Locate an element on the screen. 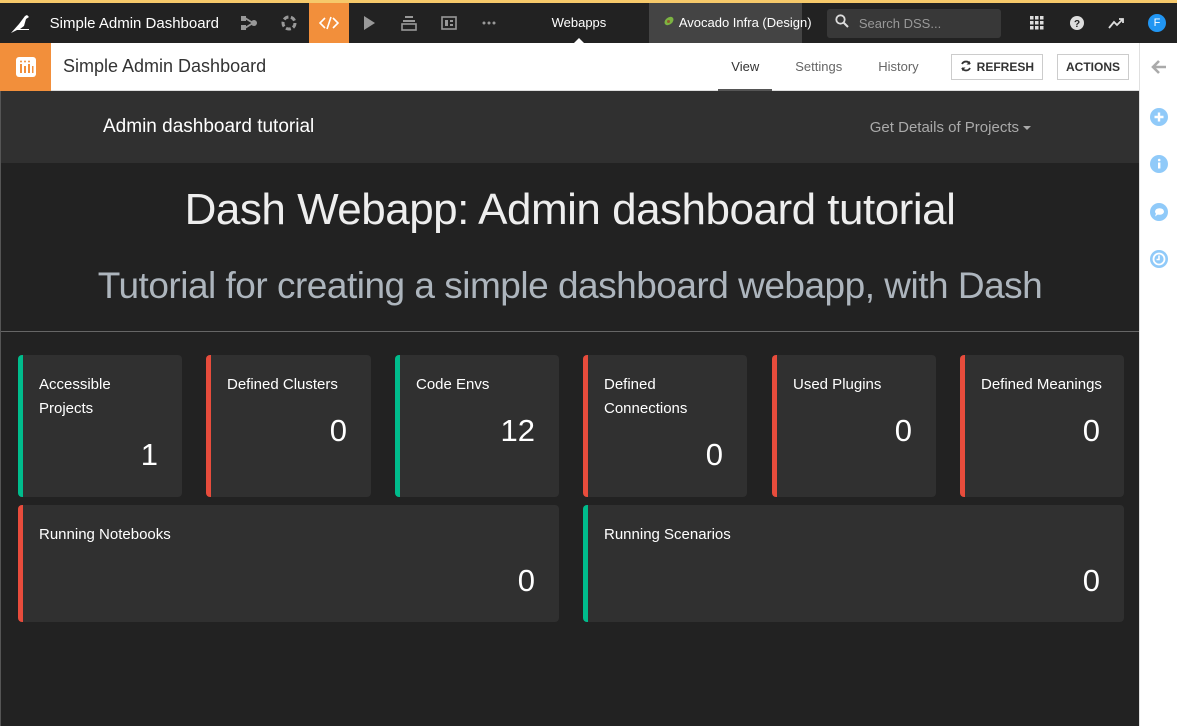 The width and height of the screenshot is (1177, 726). section-webapps: Webapps is located at coordinates (579, 23).